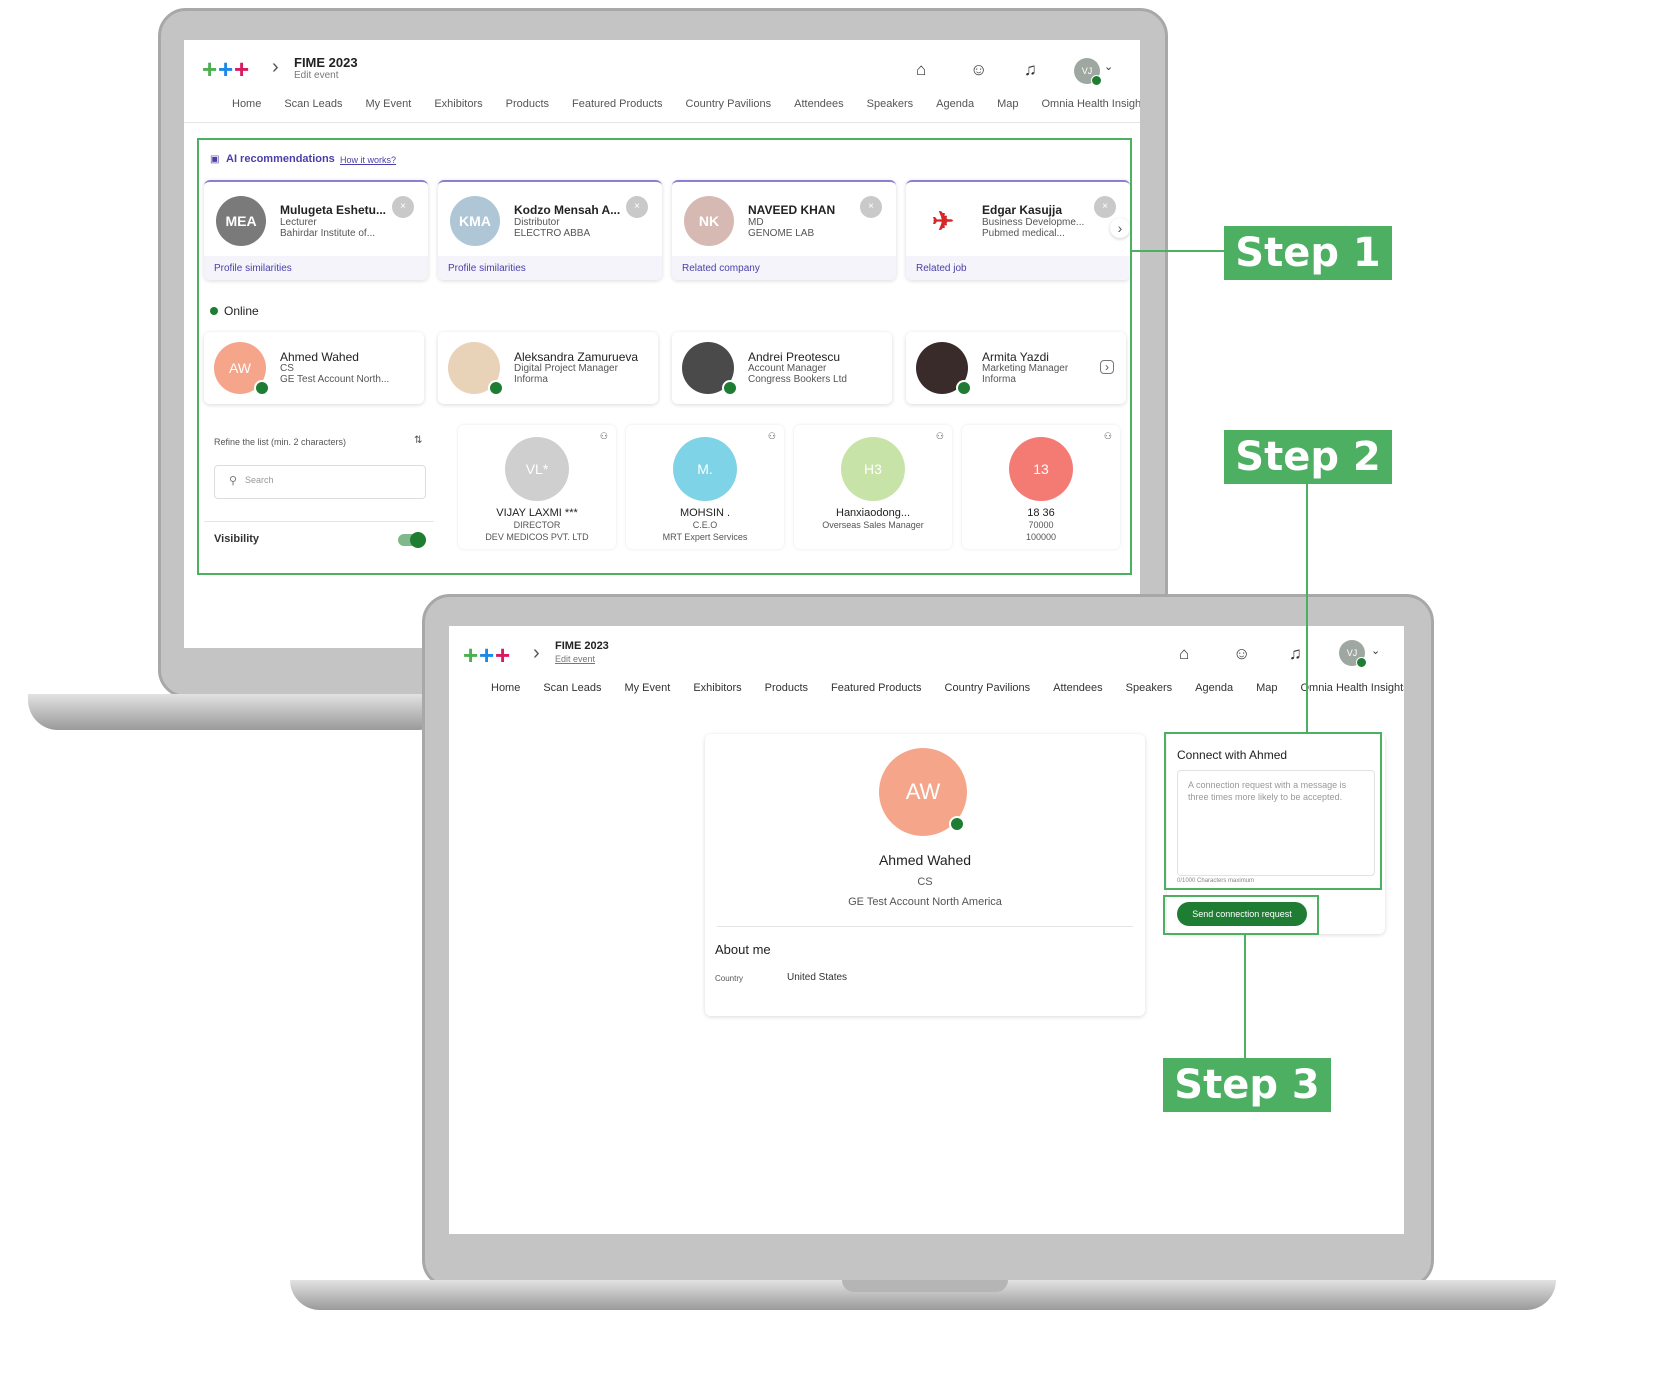  I want to click on country-label: Country, so click(729, 978).